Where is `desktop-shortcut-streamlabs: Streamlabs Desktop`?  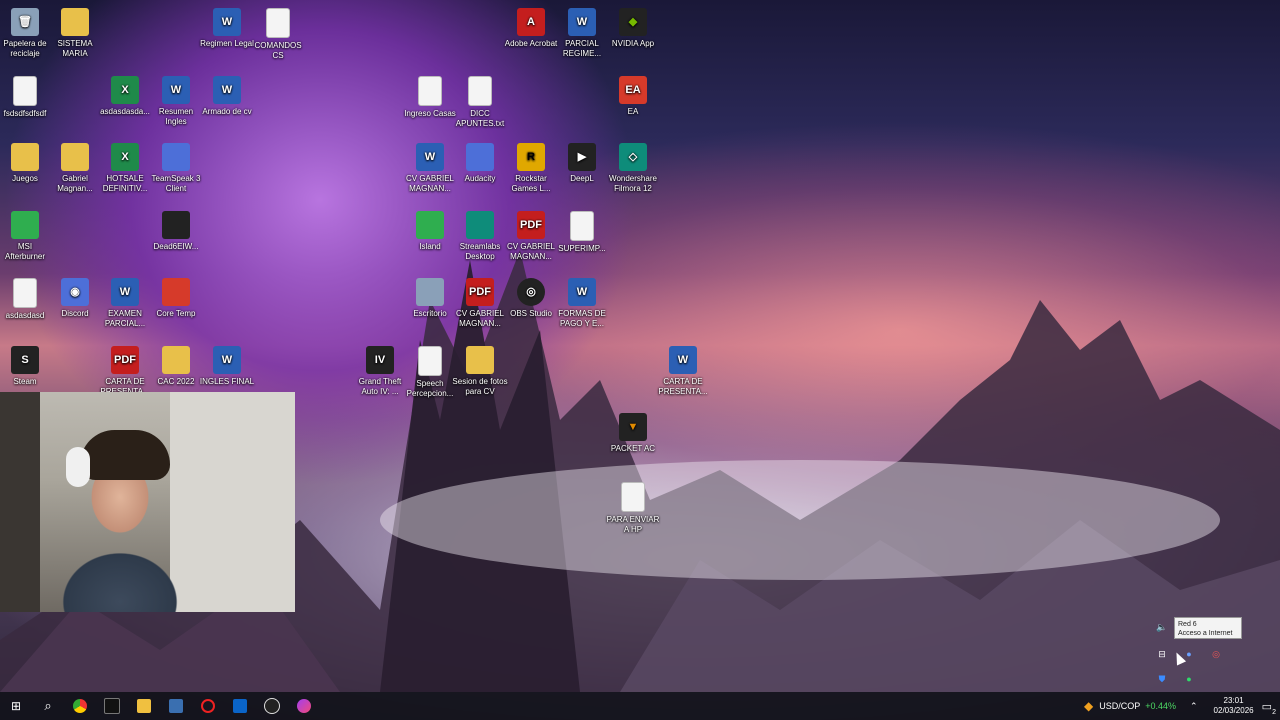
desktop-shortcut-streamlabs: Streamlabs Desktop is located at coordinates (480, 236).